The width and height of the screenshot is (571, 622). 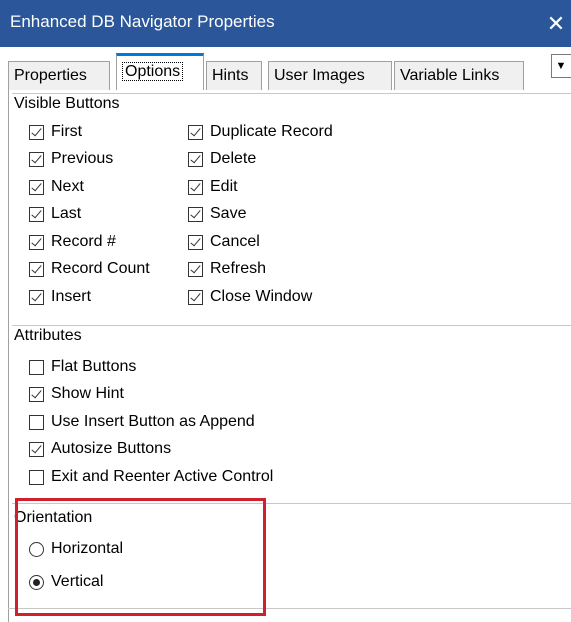 I want to click on checkbox-label: Last, so click(x=66, y=213).